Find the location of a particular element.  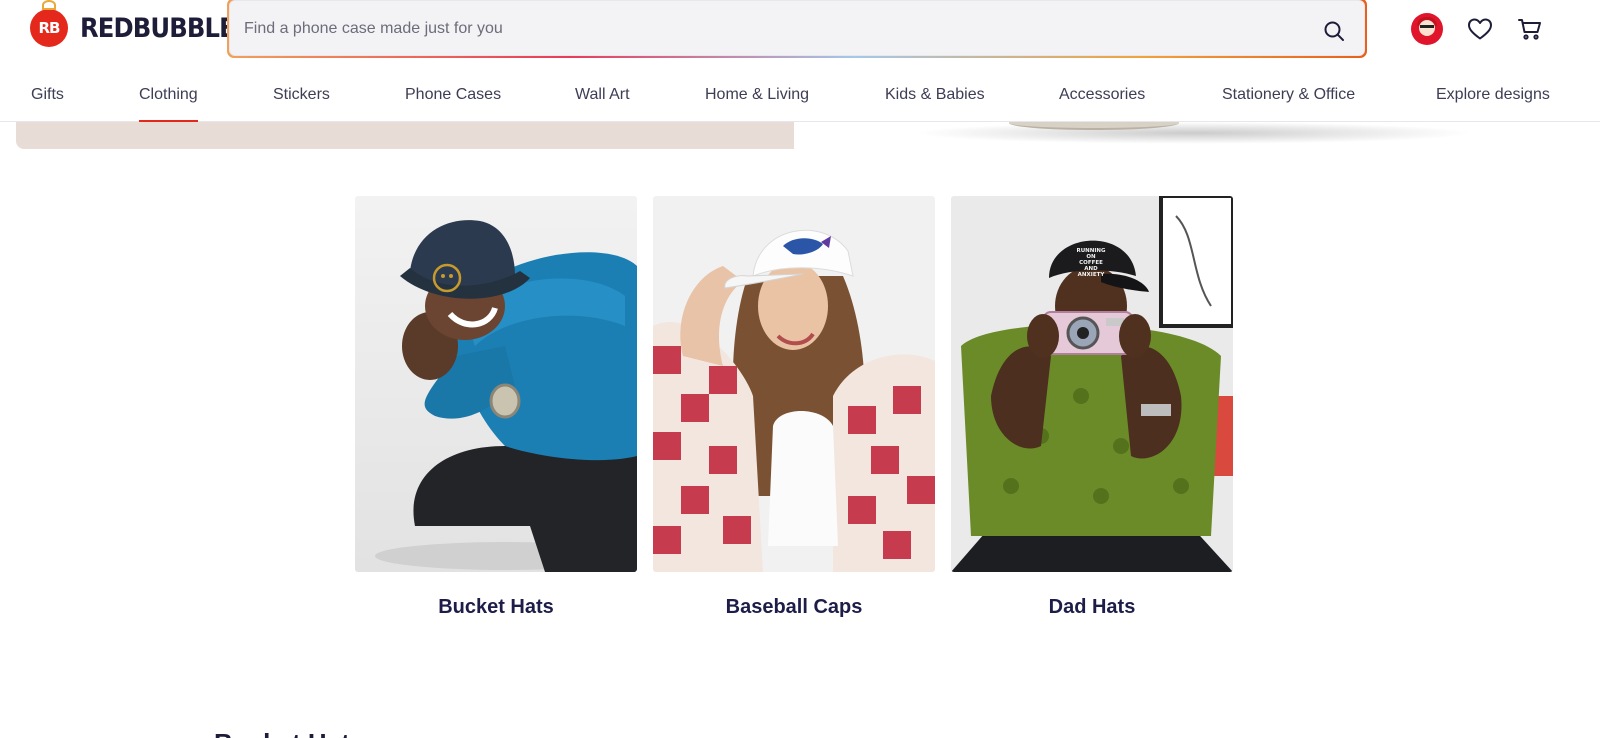

cart-button is located at coordinates (1530, 29).